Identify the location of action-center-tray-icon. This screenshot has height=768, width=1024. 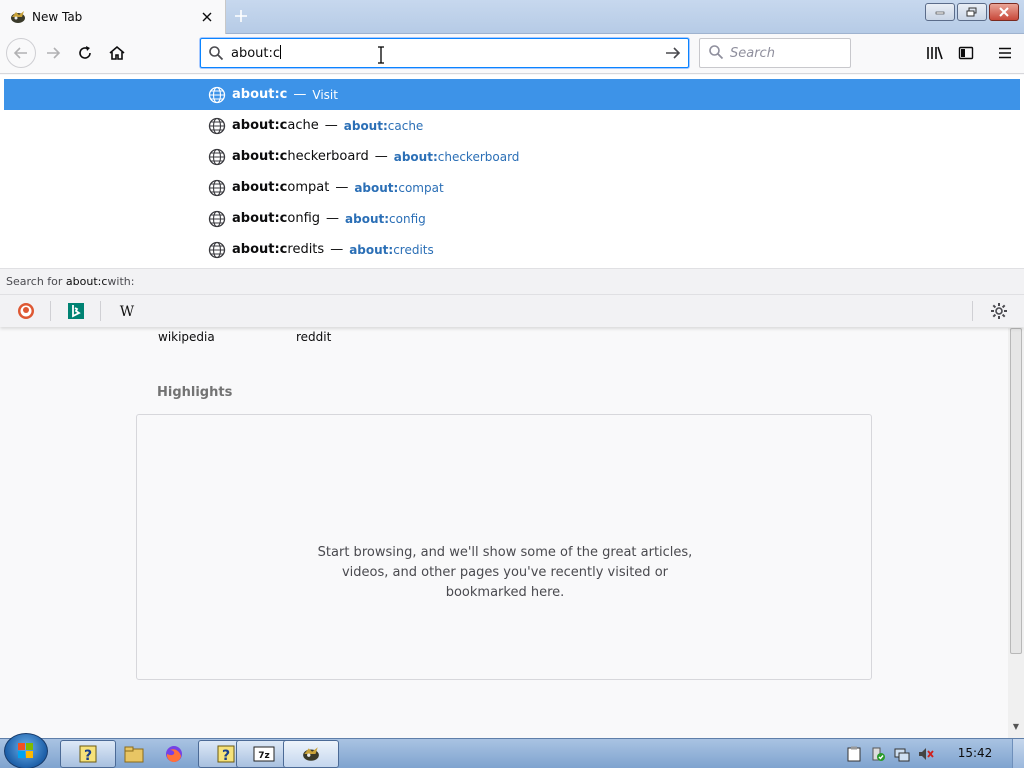
(878, 754).